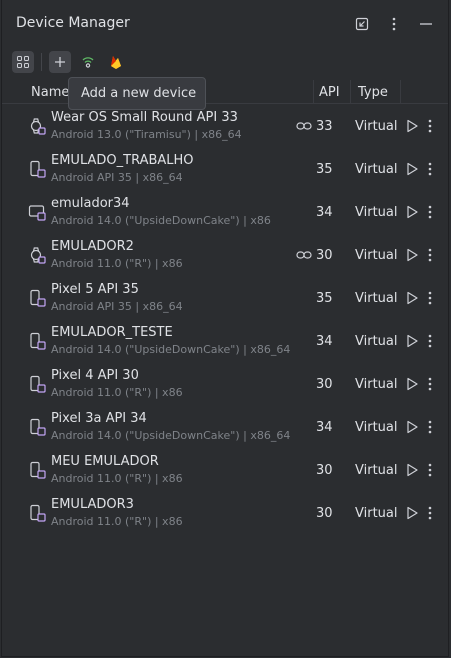 The height and width of the screenshot is (658, 451). I want to click on toolbar, so click(69, 62).